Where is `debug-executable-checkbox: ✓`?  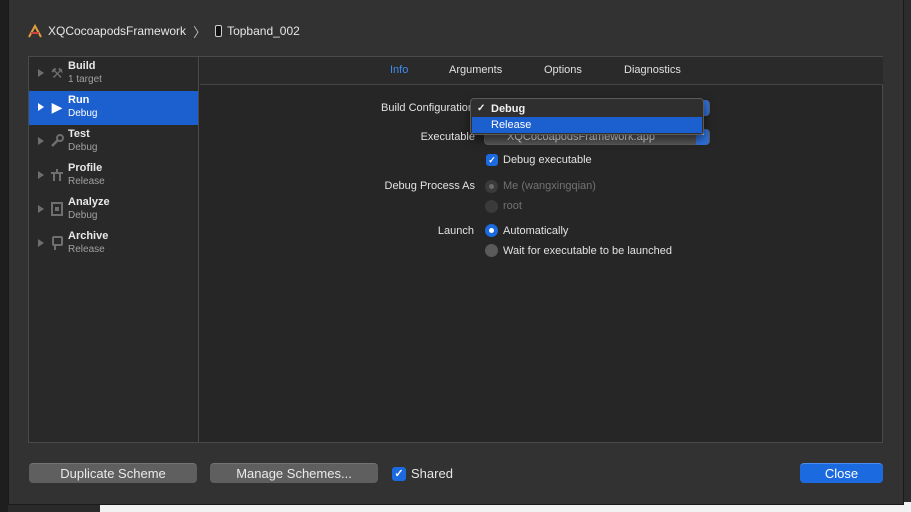 debug-executable-checkbox: ✓ is located at coordinates (492, 160).